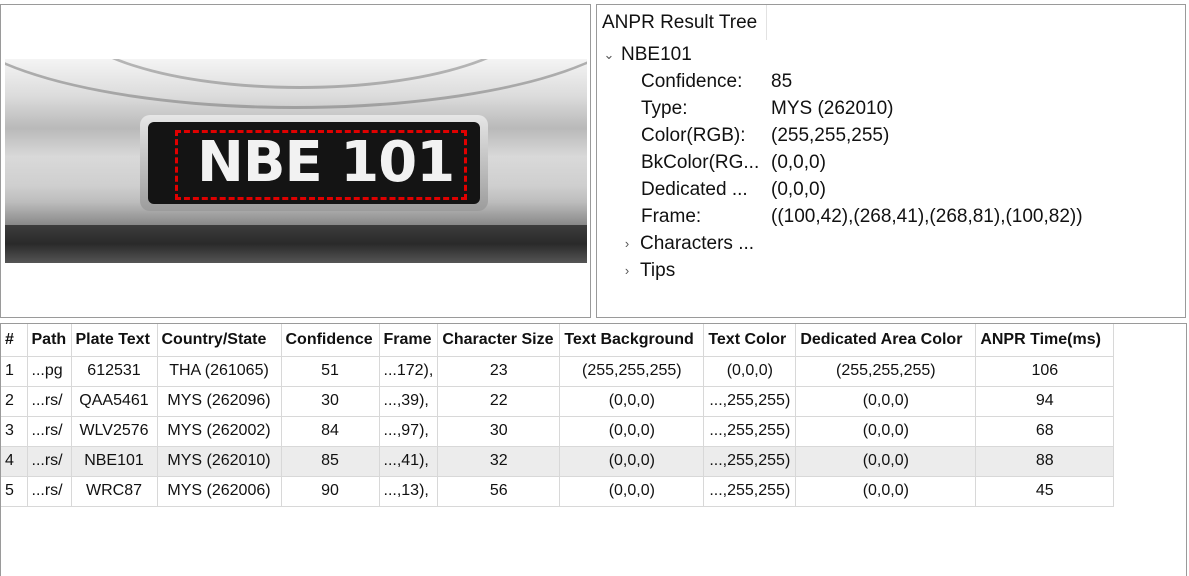 This screenshot has height=576, width=1189. I want to click on table-cell: 612531, so click(114, 371).